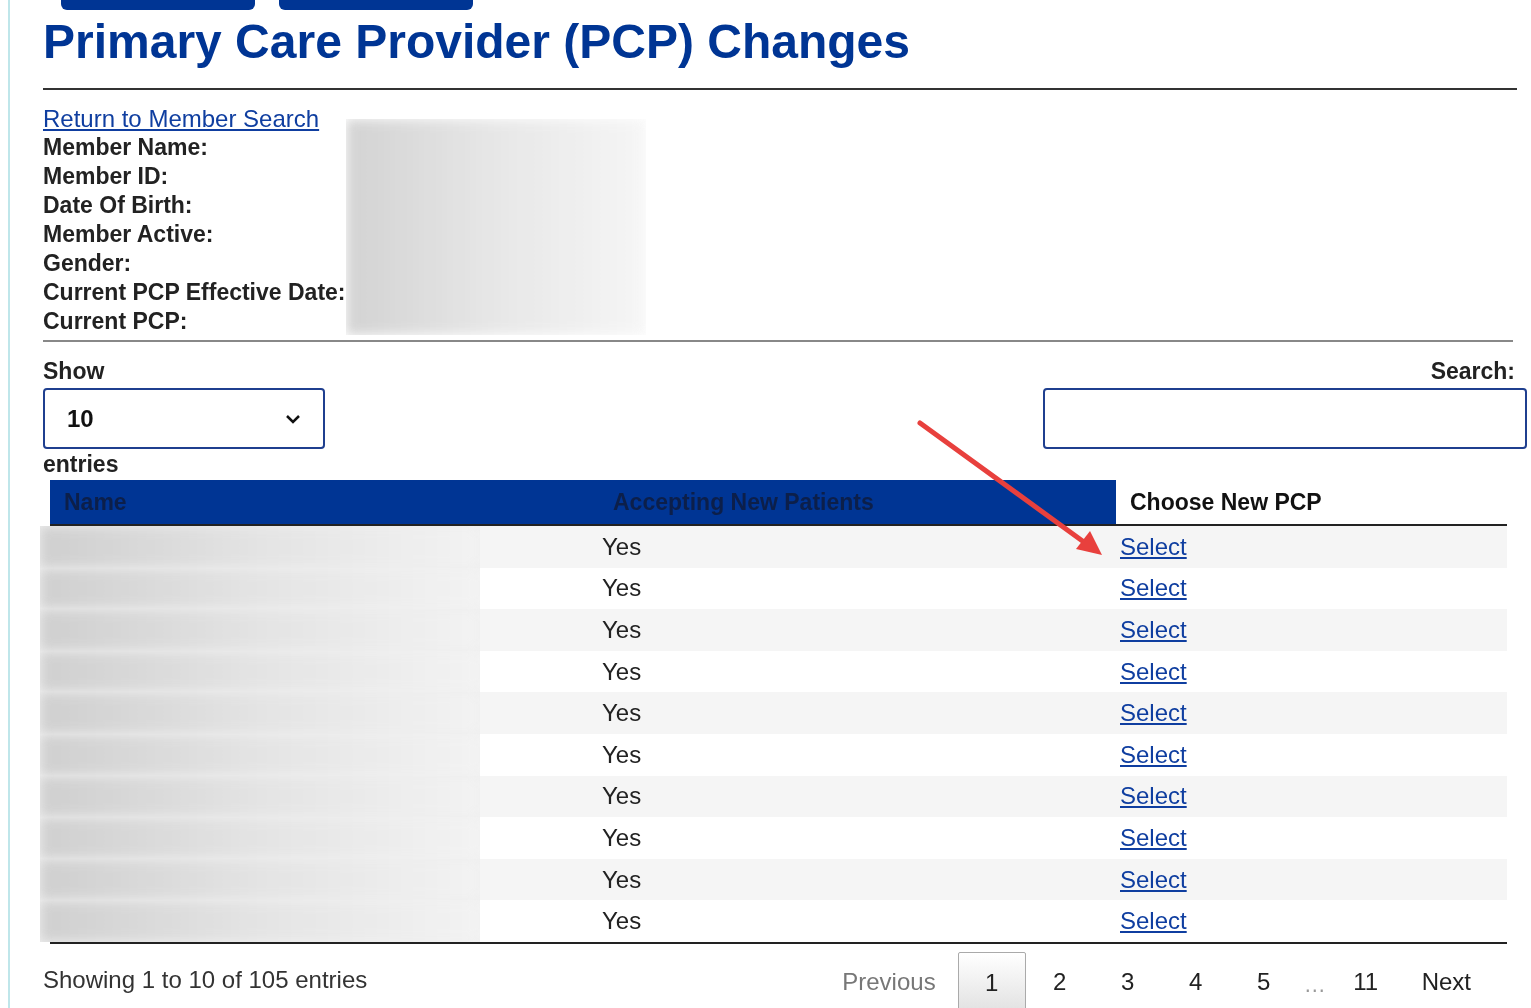 This screenshot has width=1531, height=1008. I want to click on field-label: Member Active:, so click(129, 234).